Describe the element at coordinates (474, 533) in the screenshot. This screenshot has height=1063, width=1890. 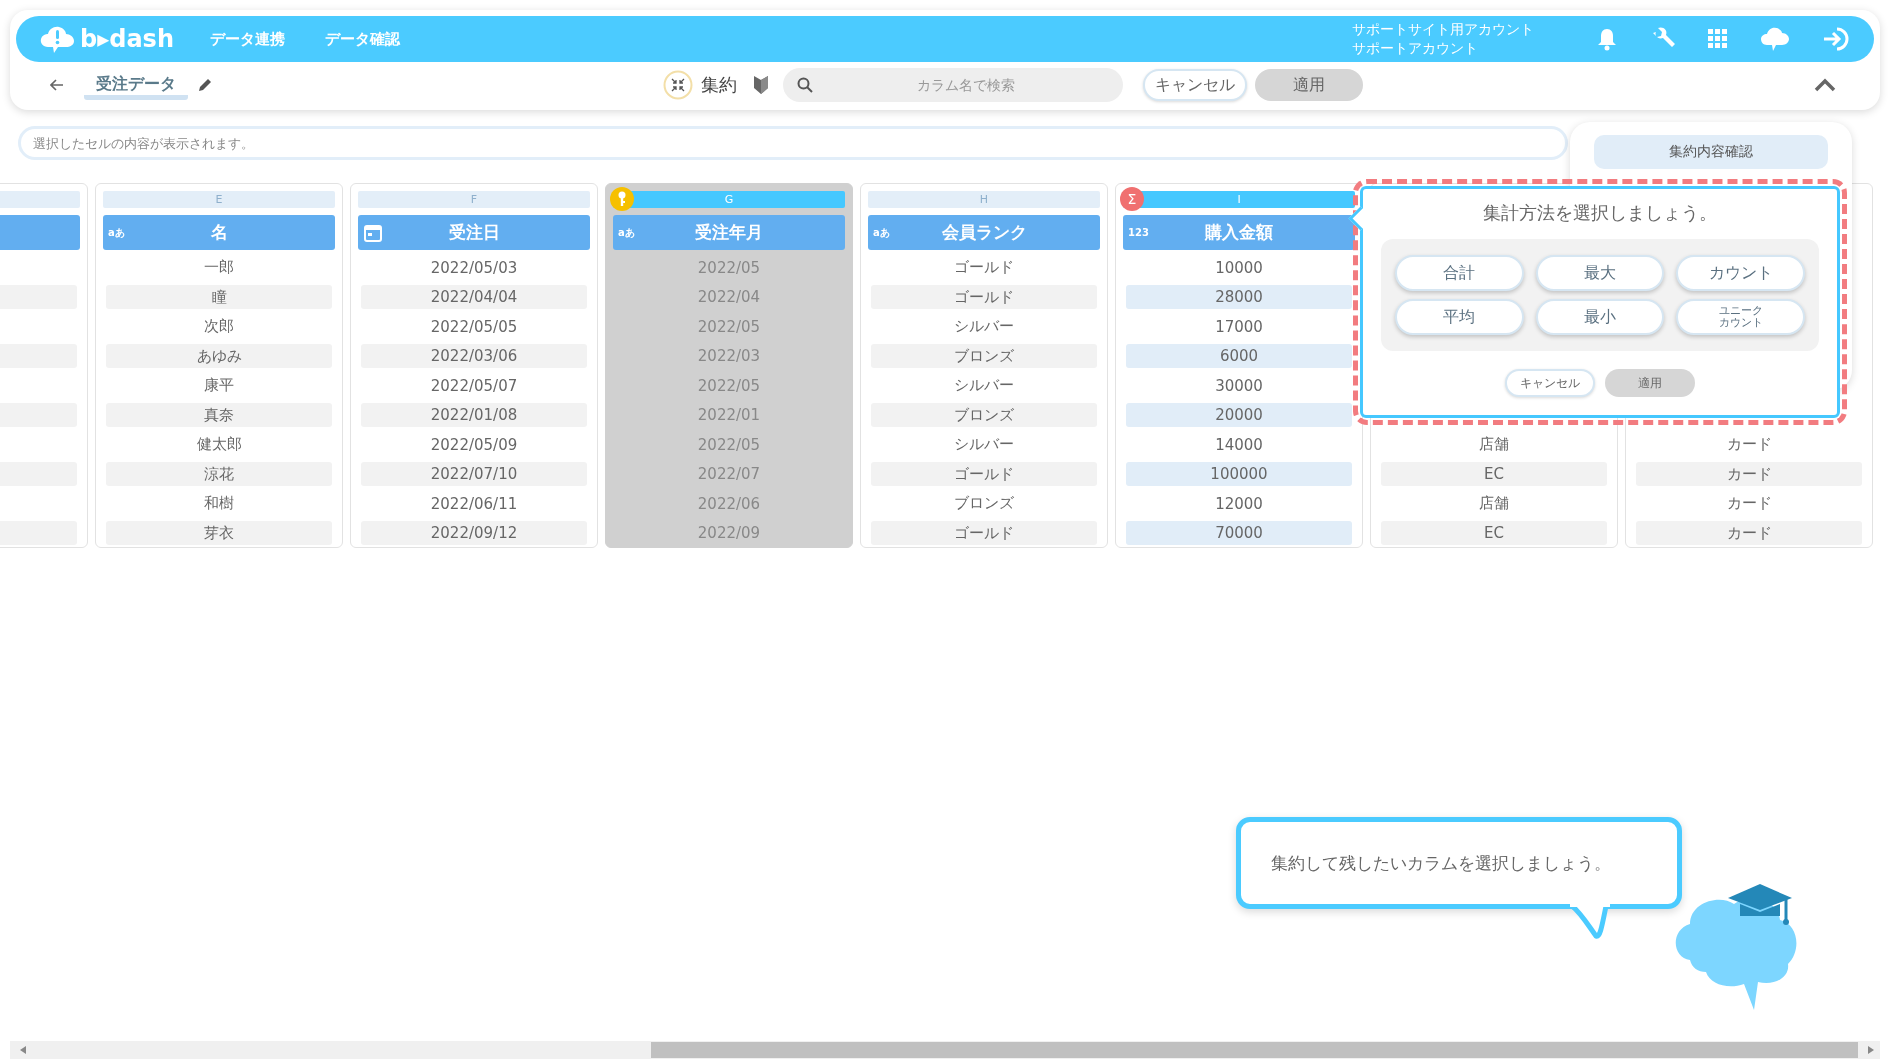
I see `table-cell: 2022/09/12` at that location.